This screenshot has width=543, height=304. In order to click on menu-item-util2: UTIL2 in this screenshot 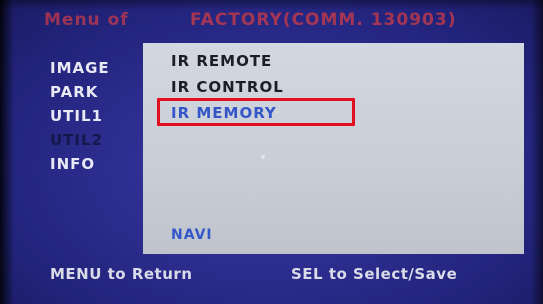, I will do `click(95, 140)`.